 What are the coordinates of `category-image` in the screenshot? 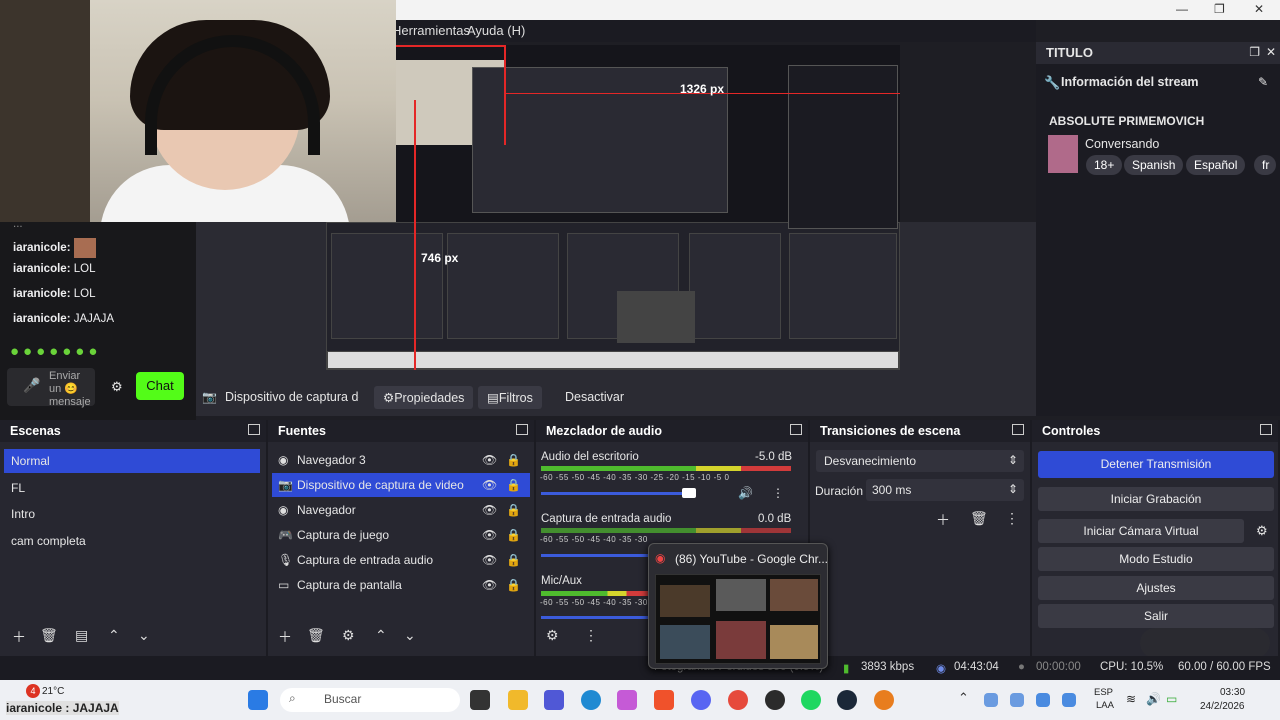 It's located at (1063, 154).